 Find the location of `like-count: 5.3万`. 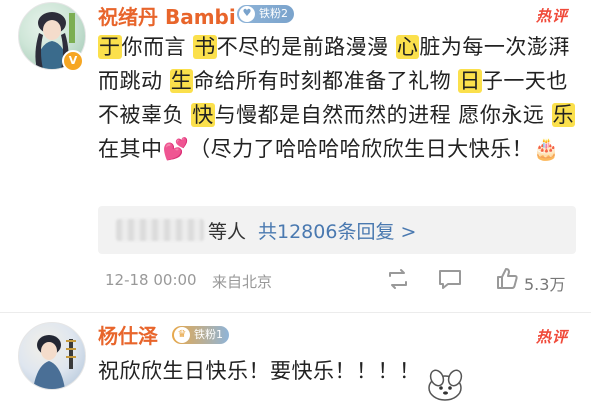

like-count: 5.3万 is located at coordinates (545, 284).